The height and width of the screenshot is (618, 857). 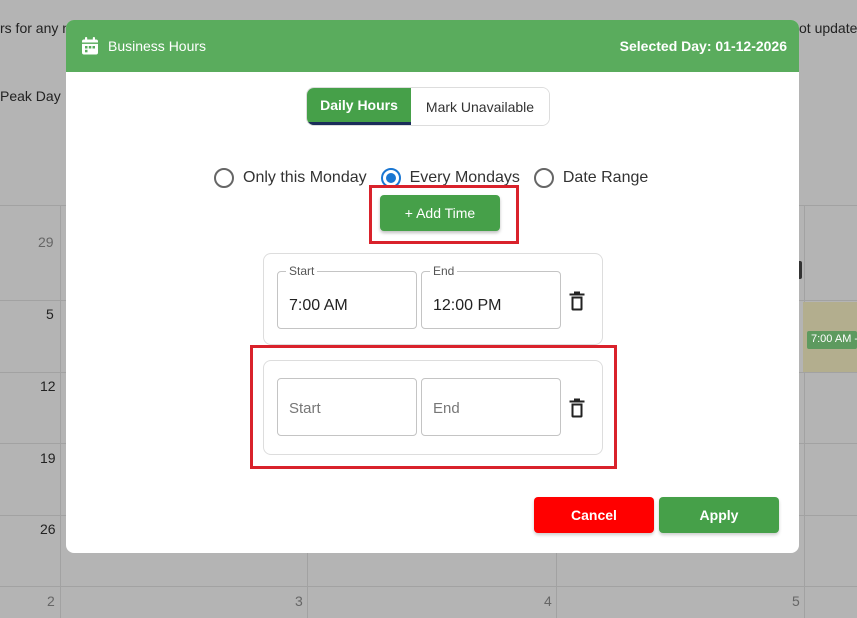 What do you see at coordinates (305, 408) in the screenshot?
I see `field-placeholder: Start` at bounding box center [305, 408].